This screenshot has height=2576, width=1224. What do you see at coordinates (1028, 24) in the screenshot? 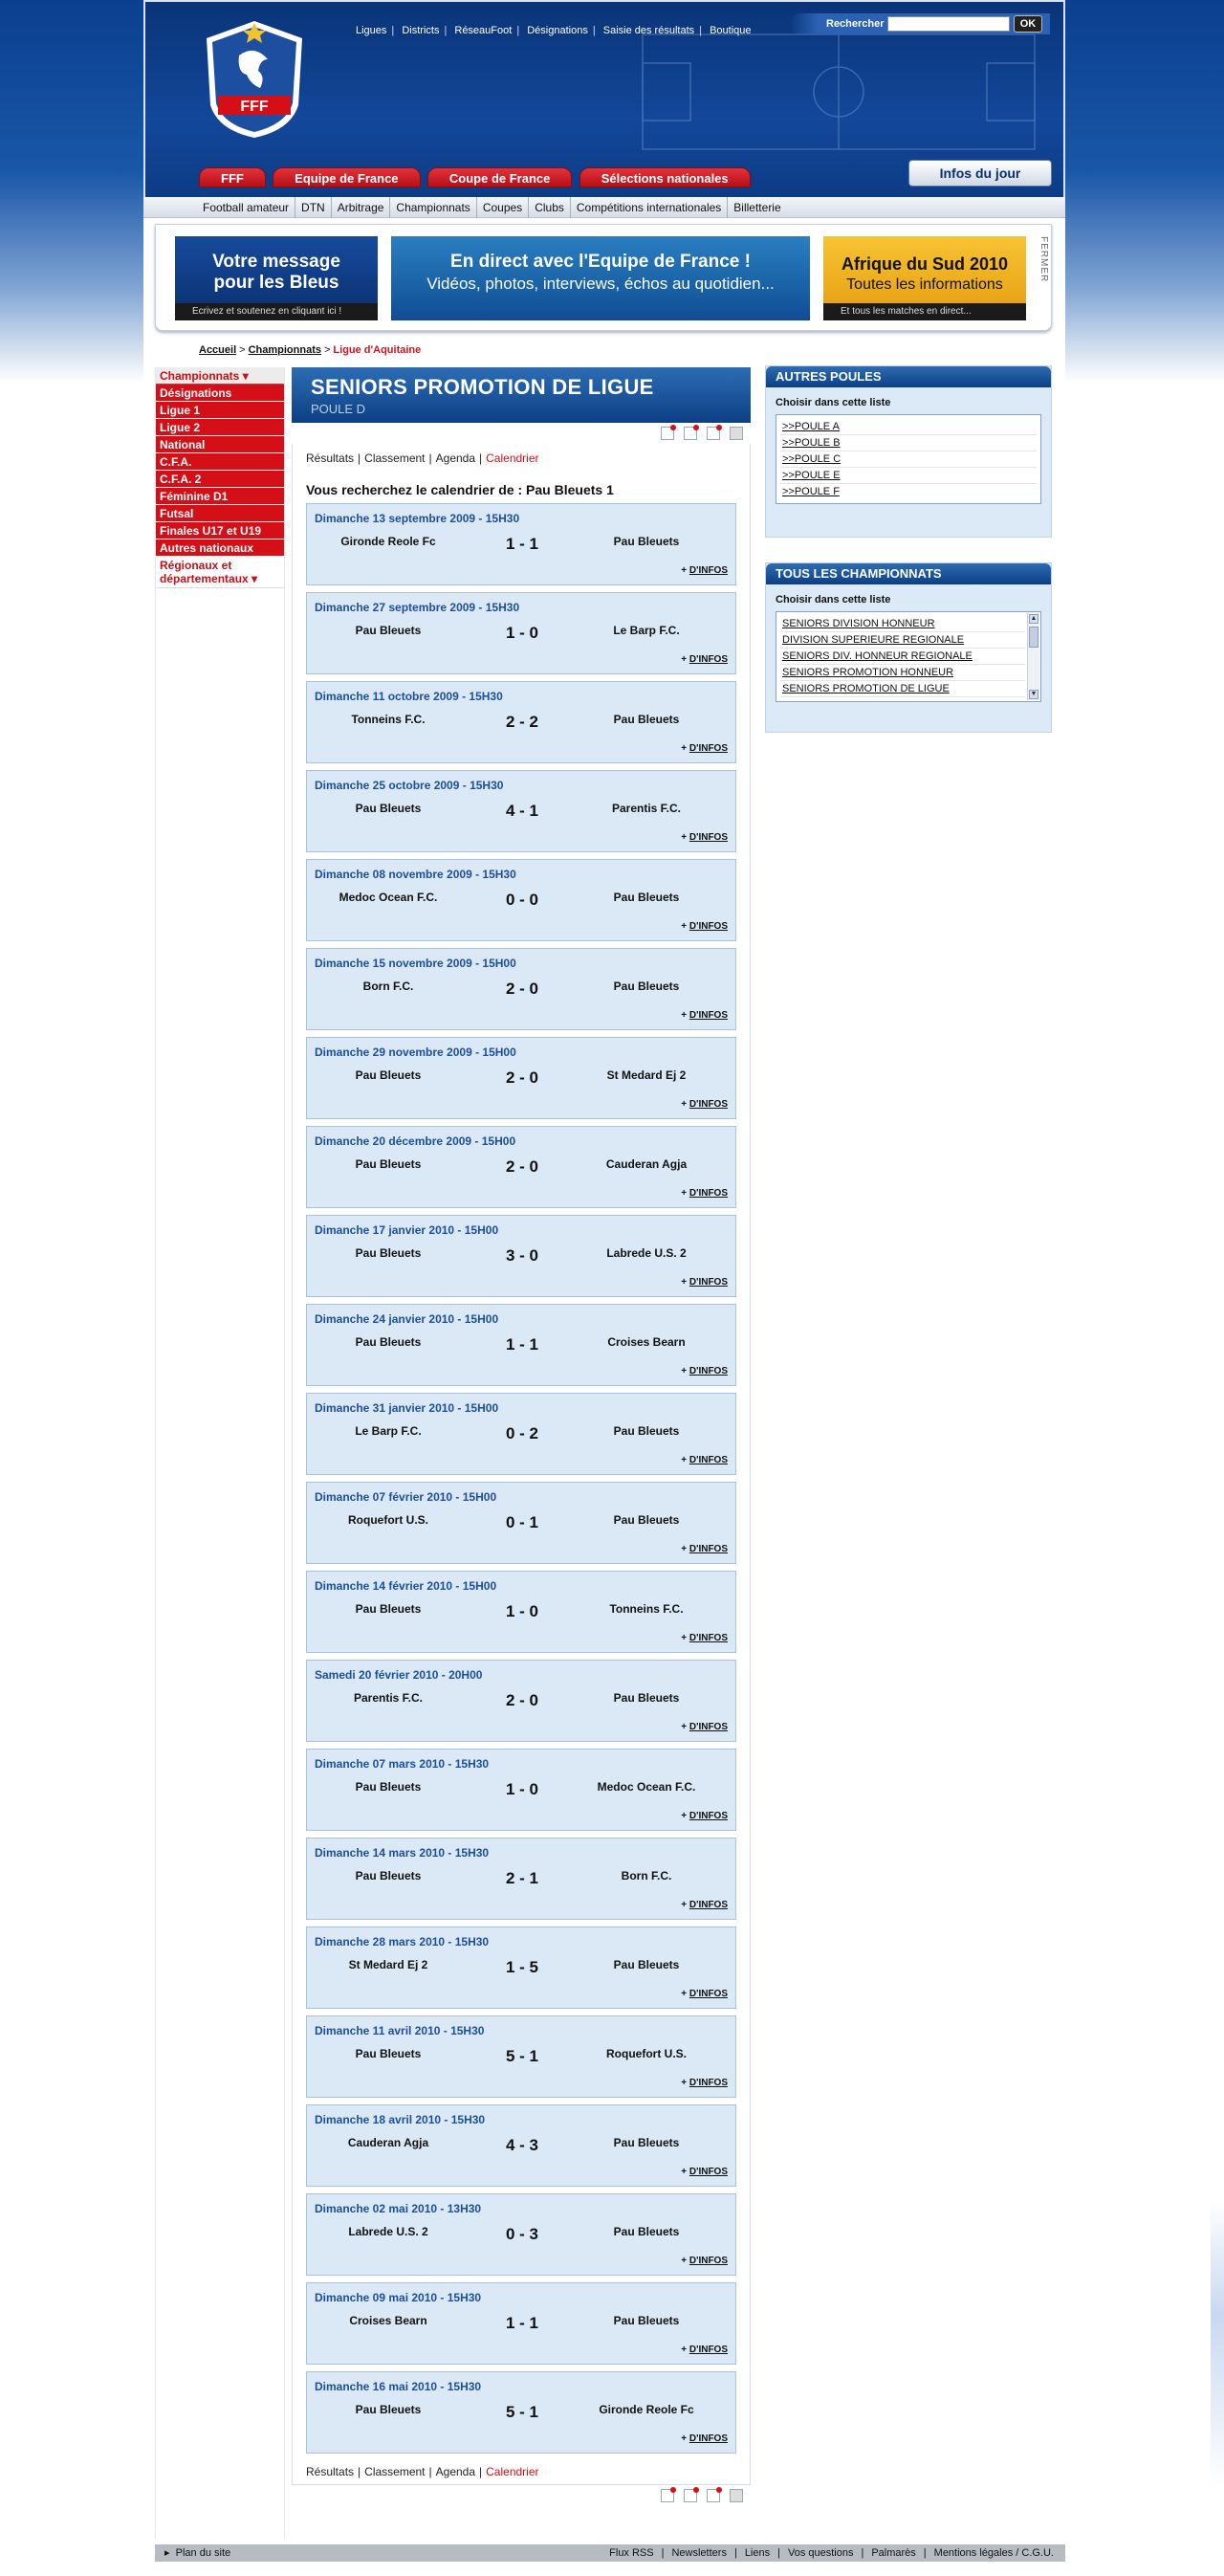
I see `search-ok-button: OK` at bounding box center [1028, 24].